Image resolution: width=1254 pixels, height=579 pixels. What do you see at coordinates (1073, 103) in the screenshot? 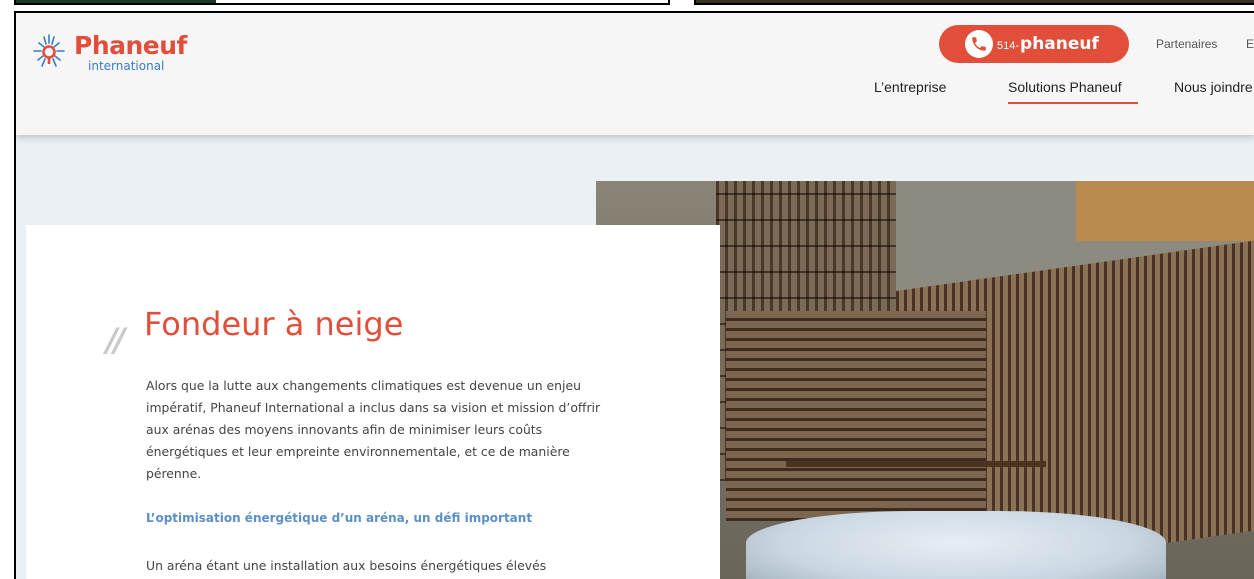
I see `nav-active-indicator` at bounding box center [1073, 103].